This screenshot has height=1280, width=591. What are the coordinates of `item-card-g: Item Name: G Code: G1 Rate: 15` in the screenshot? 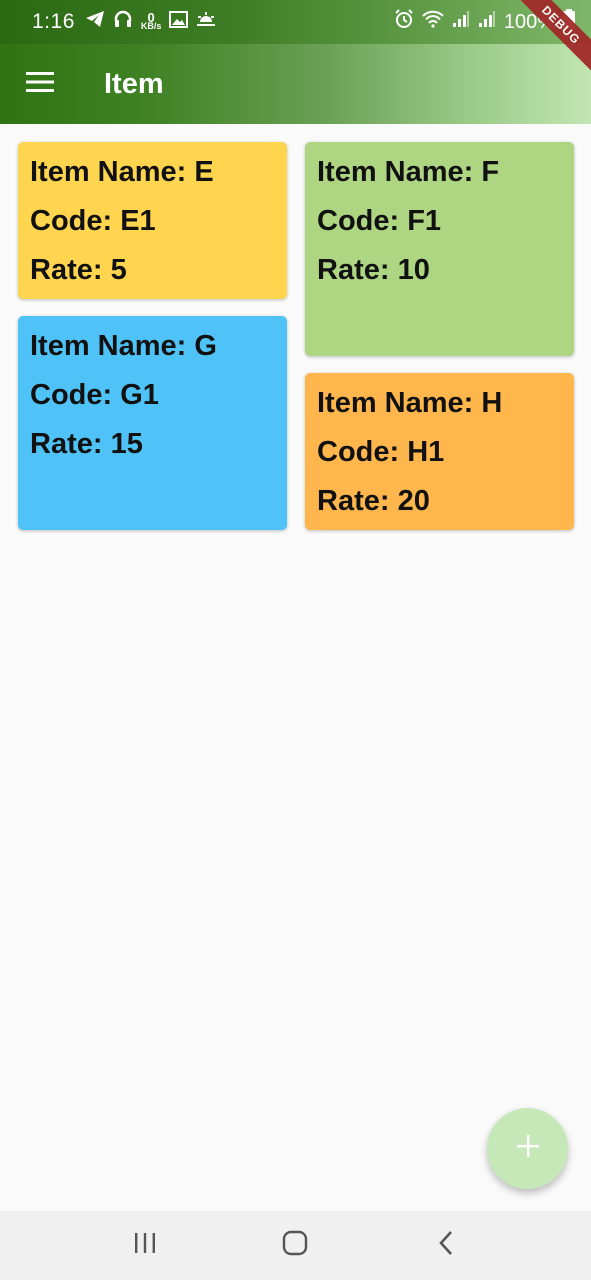 It's located at (152, 423).